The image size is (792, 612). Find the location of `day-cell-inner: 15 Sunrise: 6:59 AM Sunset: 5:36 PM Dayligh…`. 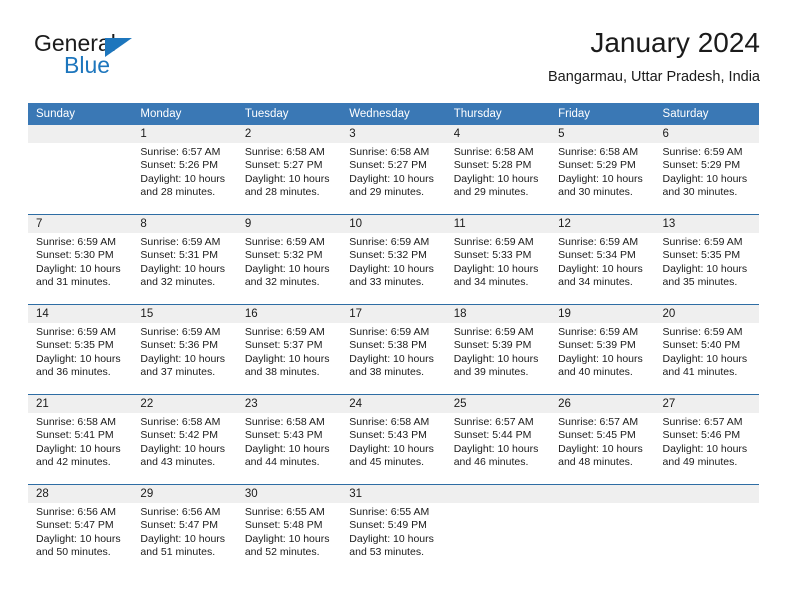

day-cell-inner: 15 Sunrise: 6:59 AM Sunset: 5:36 PM Dayligh… is located at coordinates (184, 349).